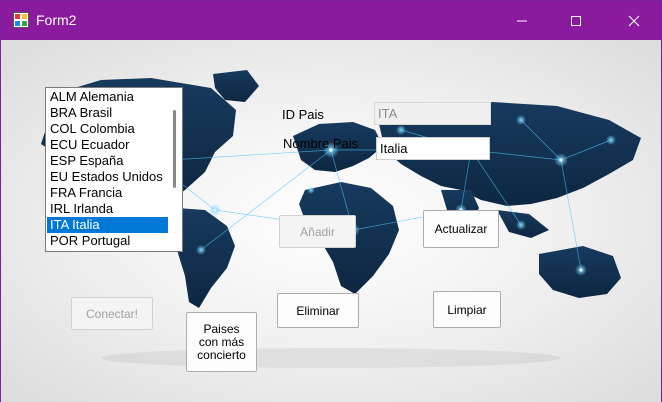  What do you see at coordinates (461, 229) in the screenshot?
I see `update-button: Actualizar` at bounding box center [461, 229].